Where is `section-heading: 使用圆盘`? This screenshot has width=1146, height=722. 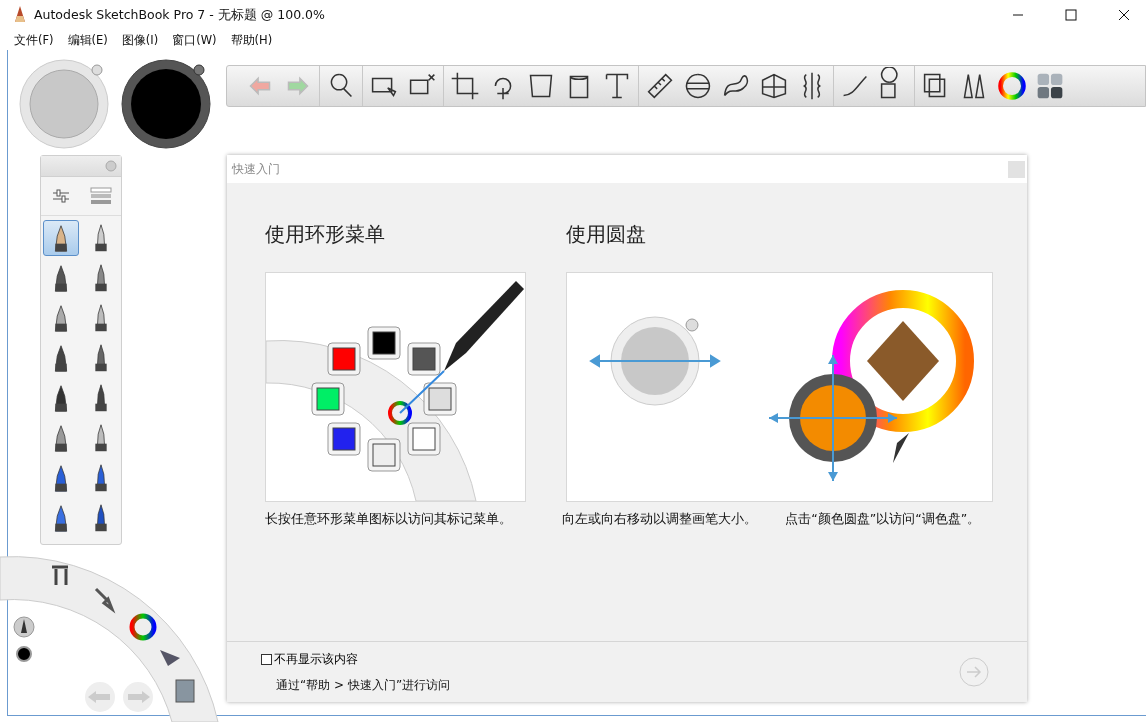 section-heading: 使用圆盘 is located at coordinates (606, 234).